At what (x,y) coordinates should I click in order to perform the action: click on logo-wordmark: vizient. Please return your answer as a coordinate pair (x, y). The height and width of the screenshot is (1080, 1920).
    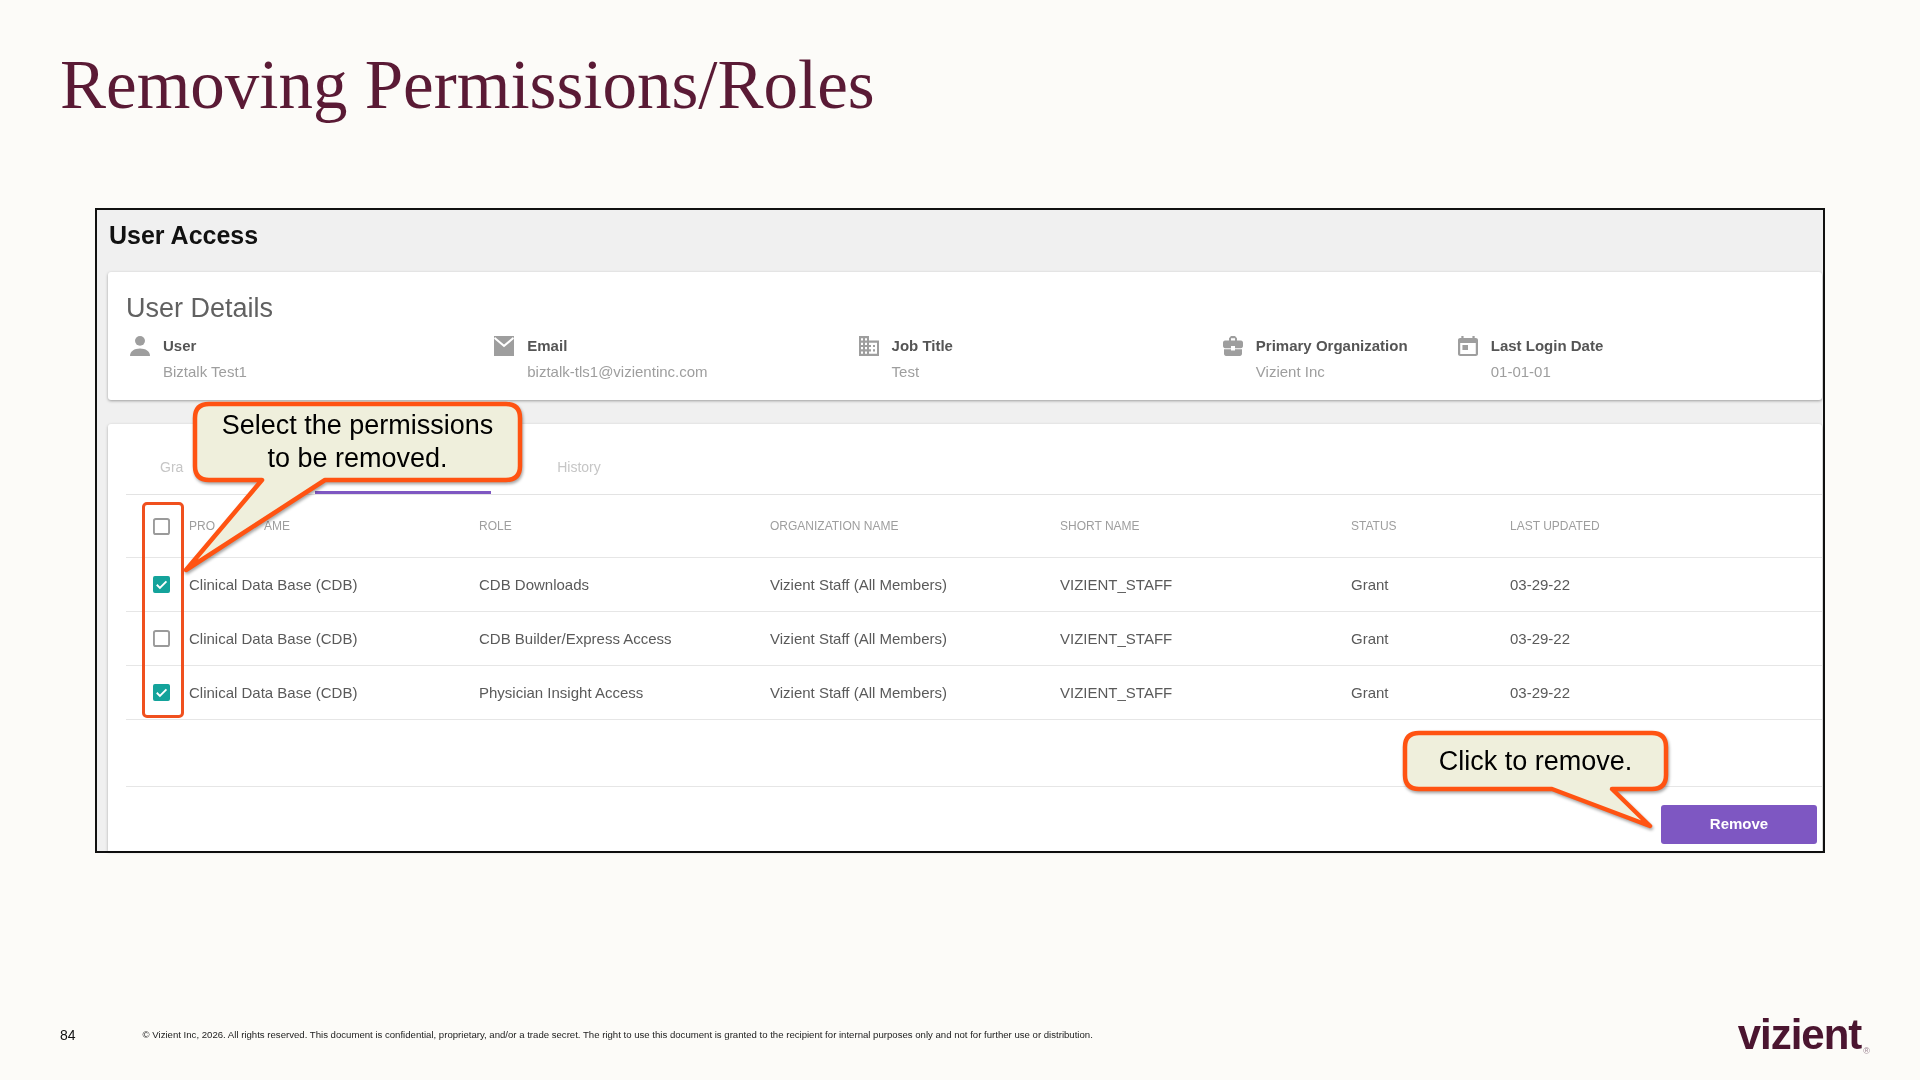
    Looking at the image, I should click on (1799, 1035).